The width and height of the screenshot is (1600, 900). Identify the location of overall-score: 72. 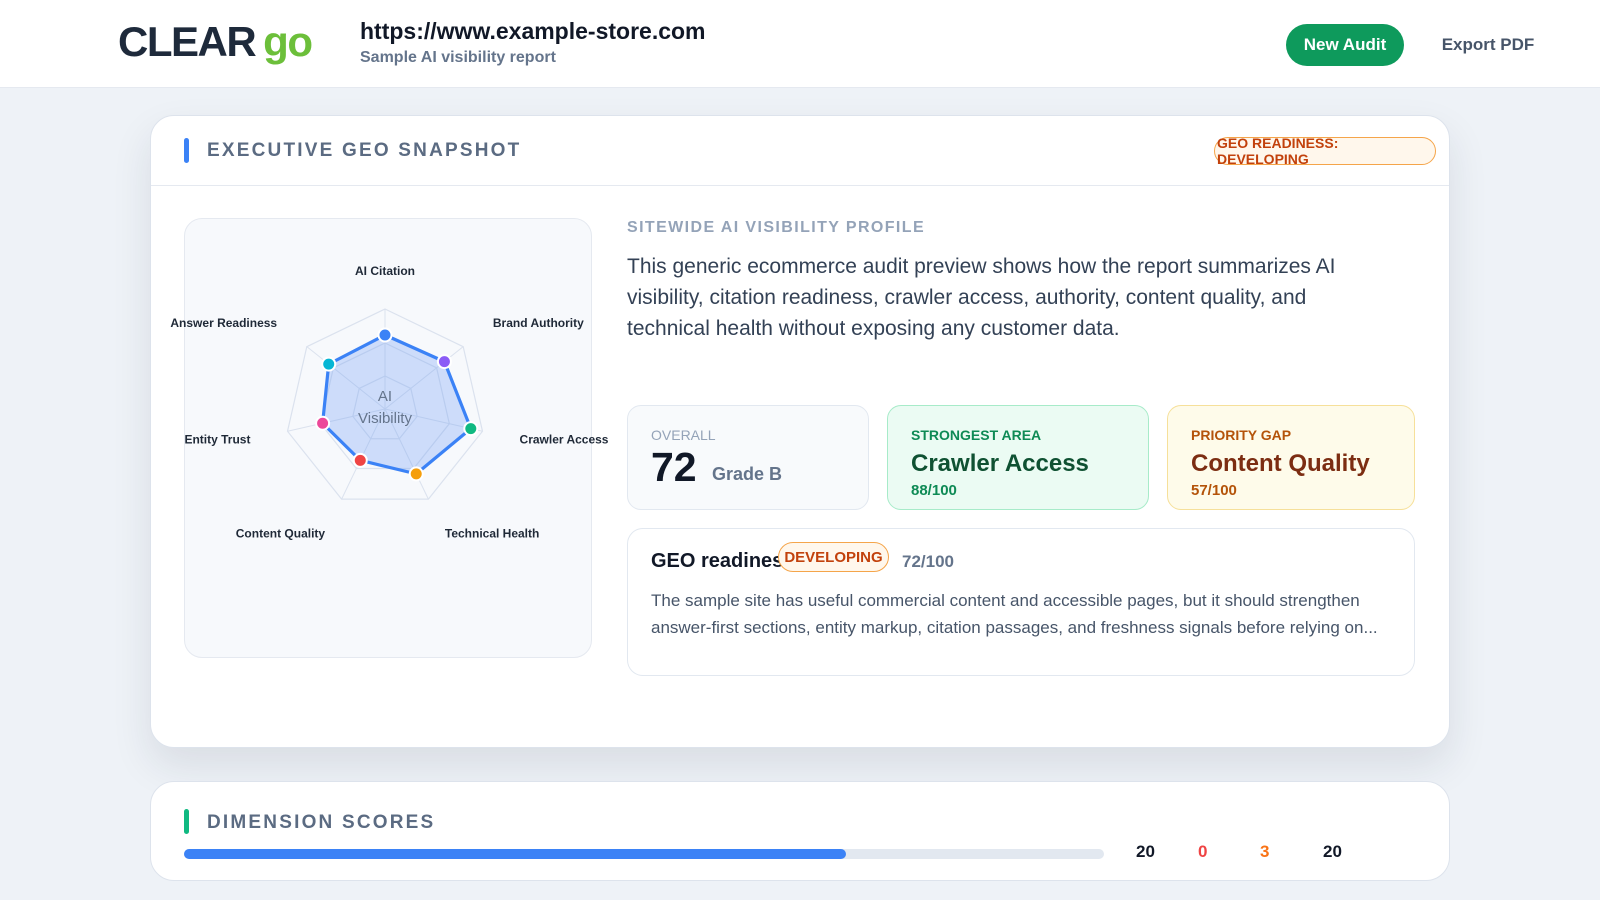
(674, 467).